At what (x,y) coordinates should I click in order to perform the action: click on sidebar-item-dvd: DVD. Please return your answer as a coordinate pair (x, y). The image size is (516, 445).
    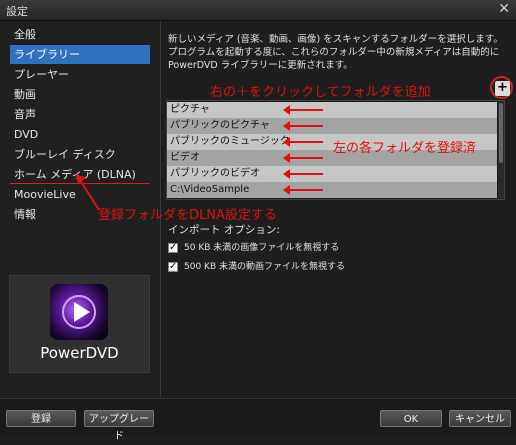
    Looking at the image, I should click on (80, 134).